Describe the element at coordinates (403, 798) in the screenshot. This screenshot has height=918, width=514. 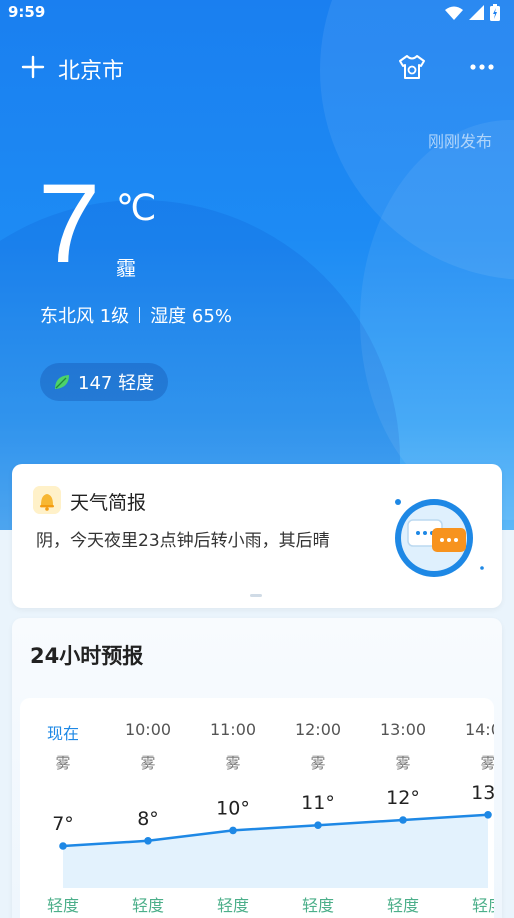
I see `temperature-label: 12°` at that location.